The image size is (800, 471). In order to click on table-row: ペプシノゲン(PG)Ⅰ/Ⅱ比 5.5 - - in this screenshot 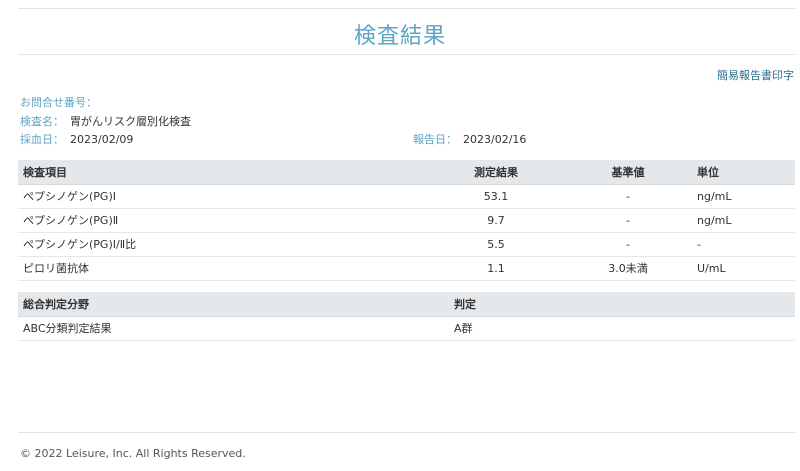, I will do `click(406, 244)`.